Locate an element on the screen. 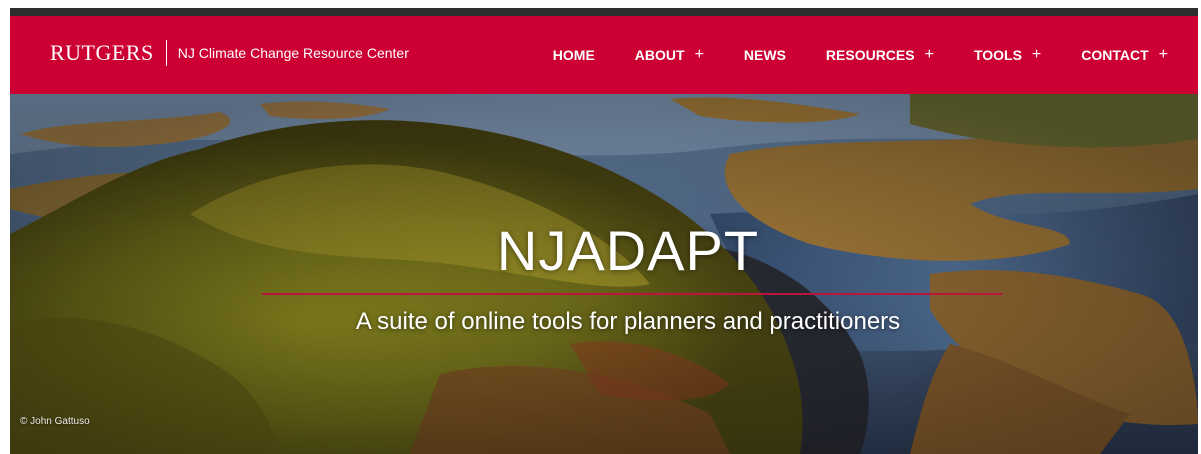 The image size is (1201, 454). hero-title: NJADAPT is located at coordinates (628, 250).